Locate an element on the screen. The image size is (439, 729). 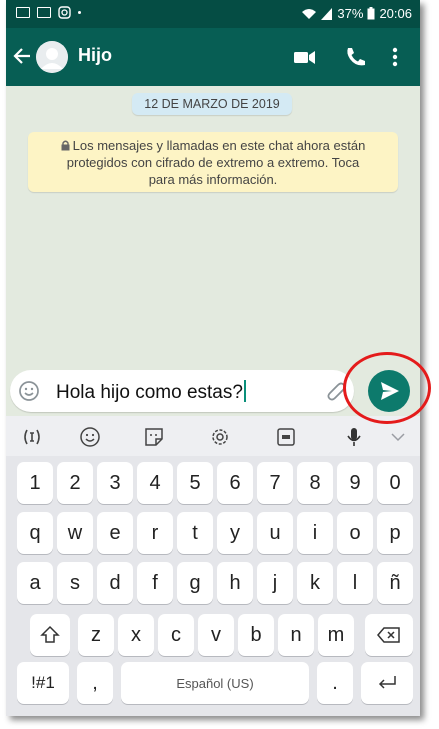
key-f: f is located at coordinates (155, 583).